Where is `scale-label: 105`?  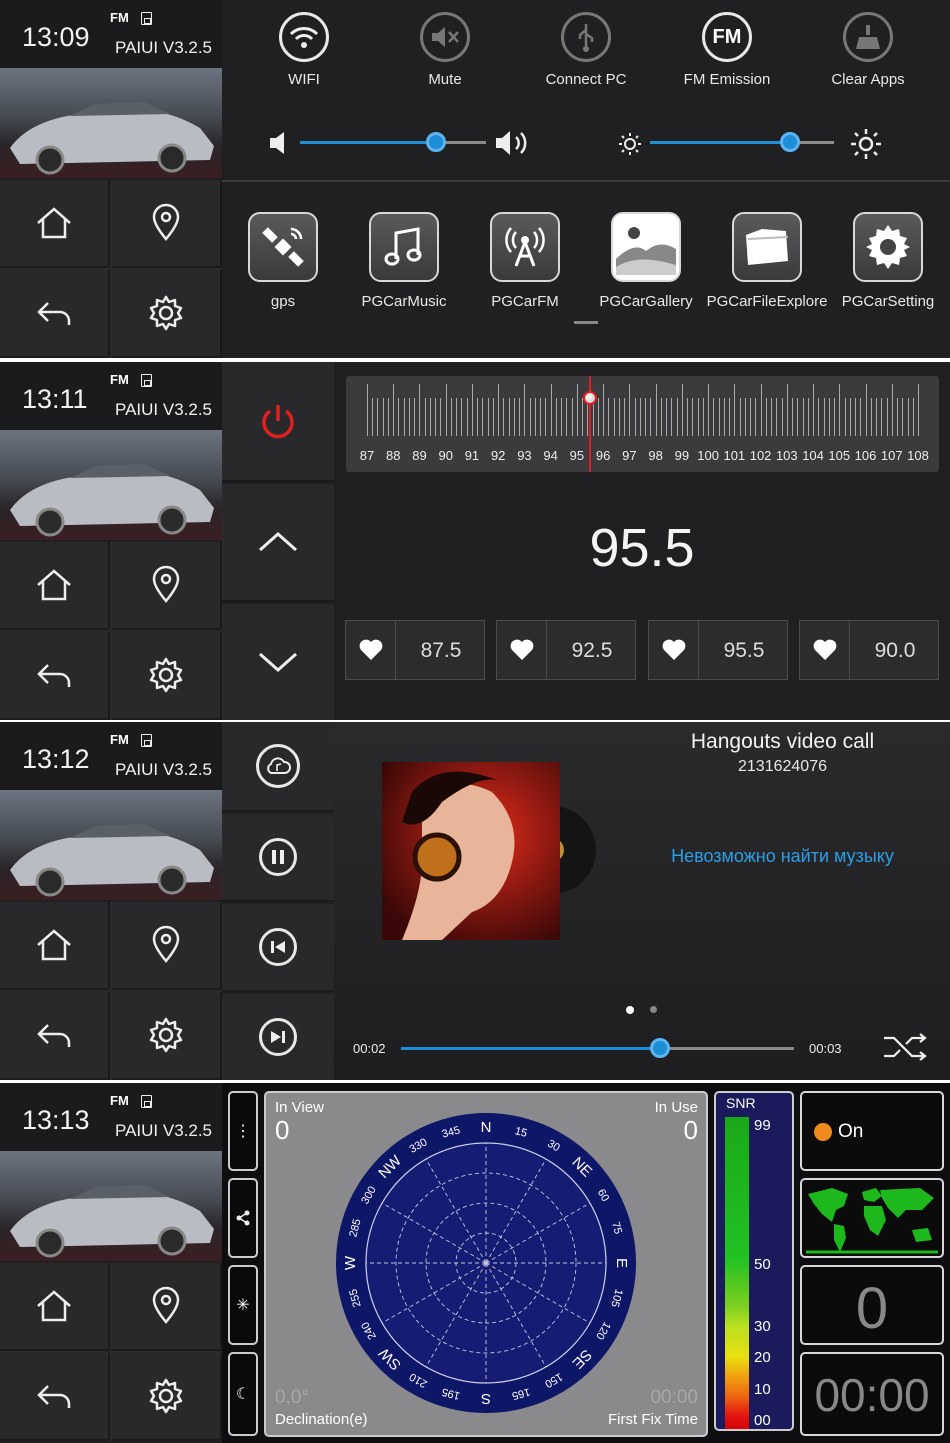 scale-label: 105 is located at coordinates (839, 455).